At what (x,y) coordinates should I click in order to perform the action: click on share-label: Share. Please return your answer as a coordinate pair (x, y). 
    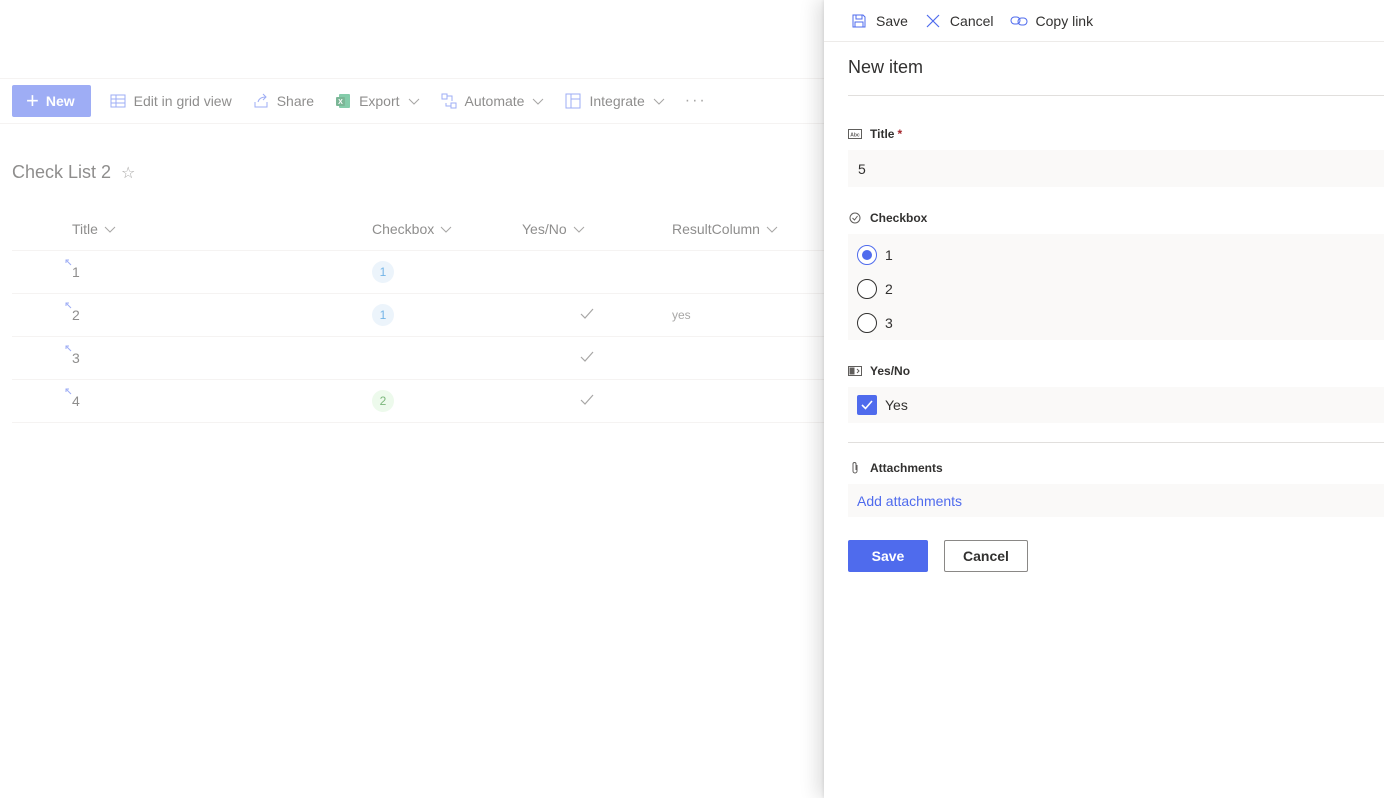
    Looking at the image, I should click on (295, 101).